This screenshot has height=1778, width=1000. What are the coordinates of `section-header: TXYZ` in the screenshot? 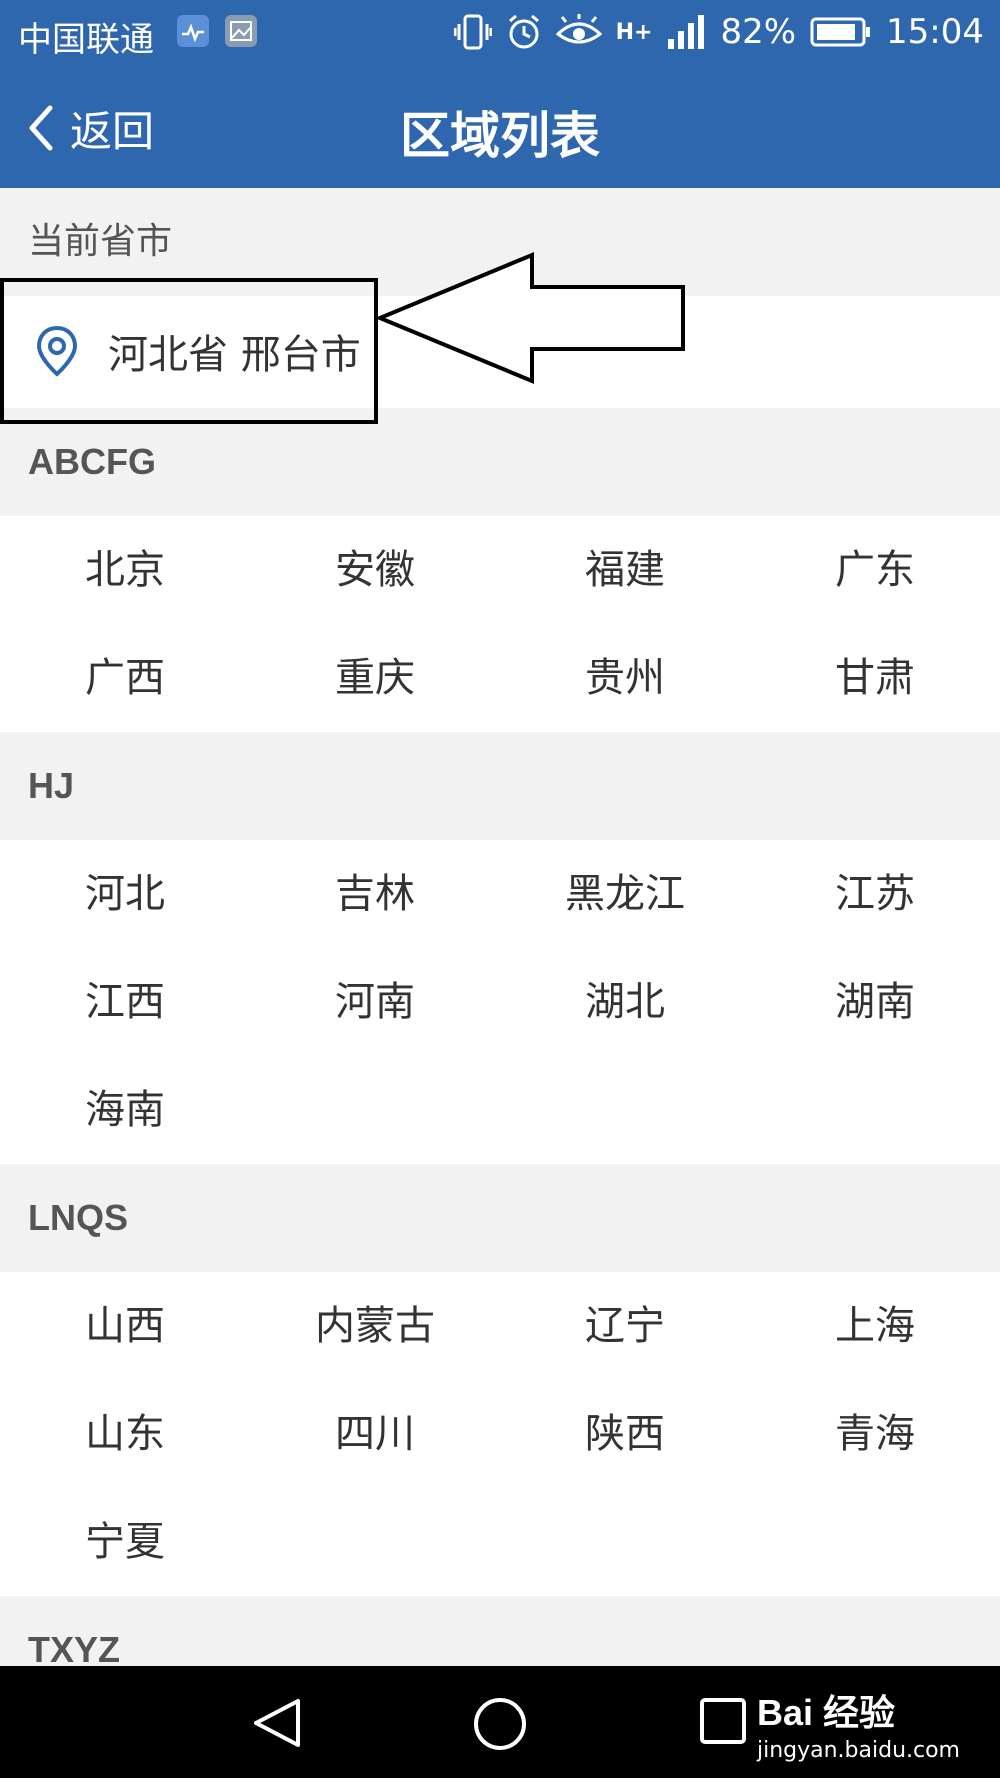 It's located at (74, 1647).